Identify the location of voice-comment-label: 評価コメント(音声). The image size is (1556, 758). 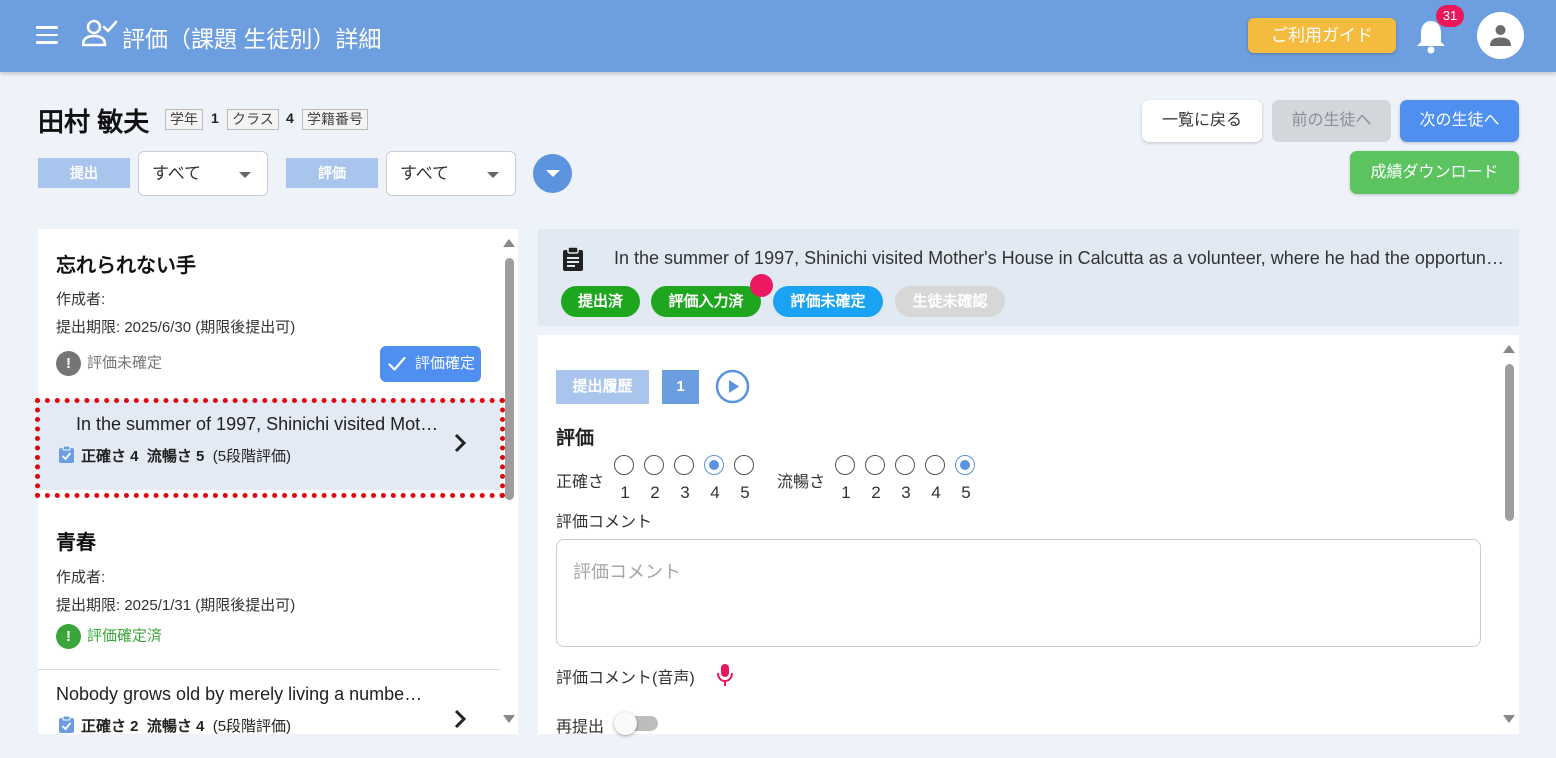
(625, 678).